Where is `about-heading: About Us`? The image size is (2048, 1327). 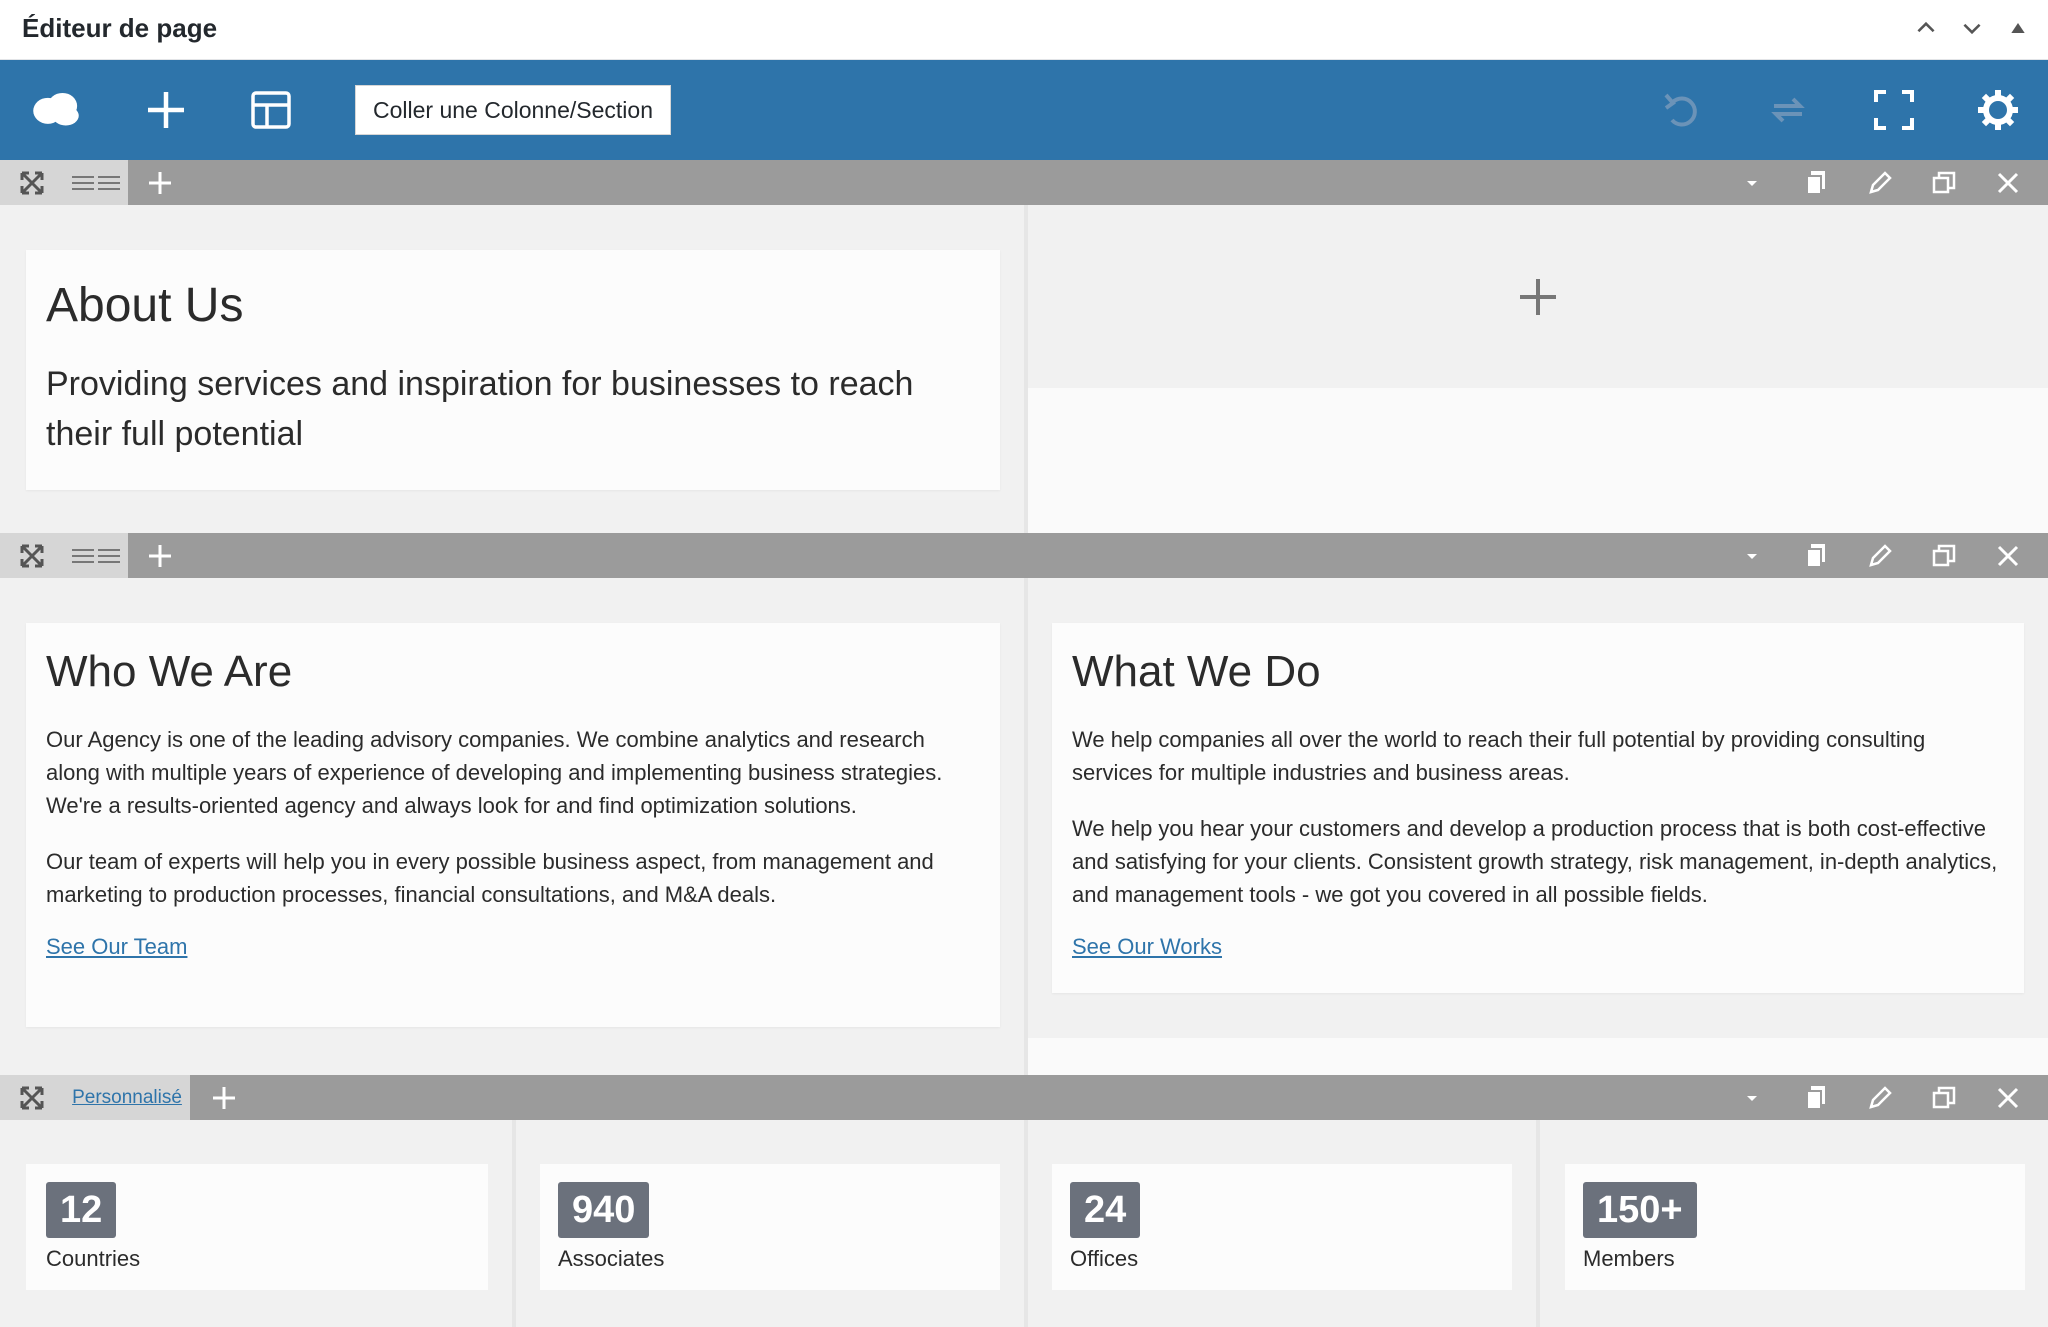
about-heading: About Us is located at coordinates (145, 305).